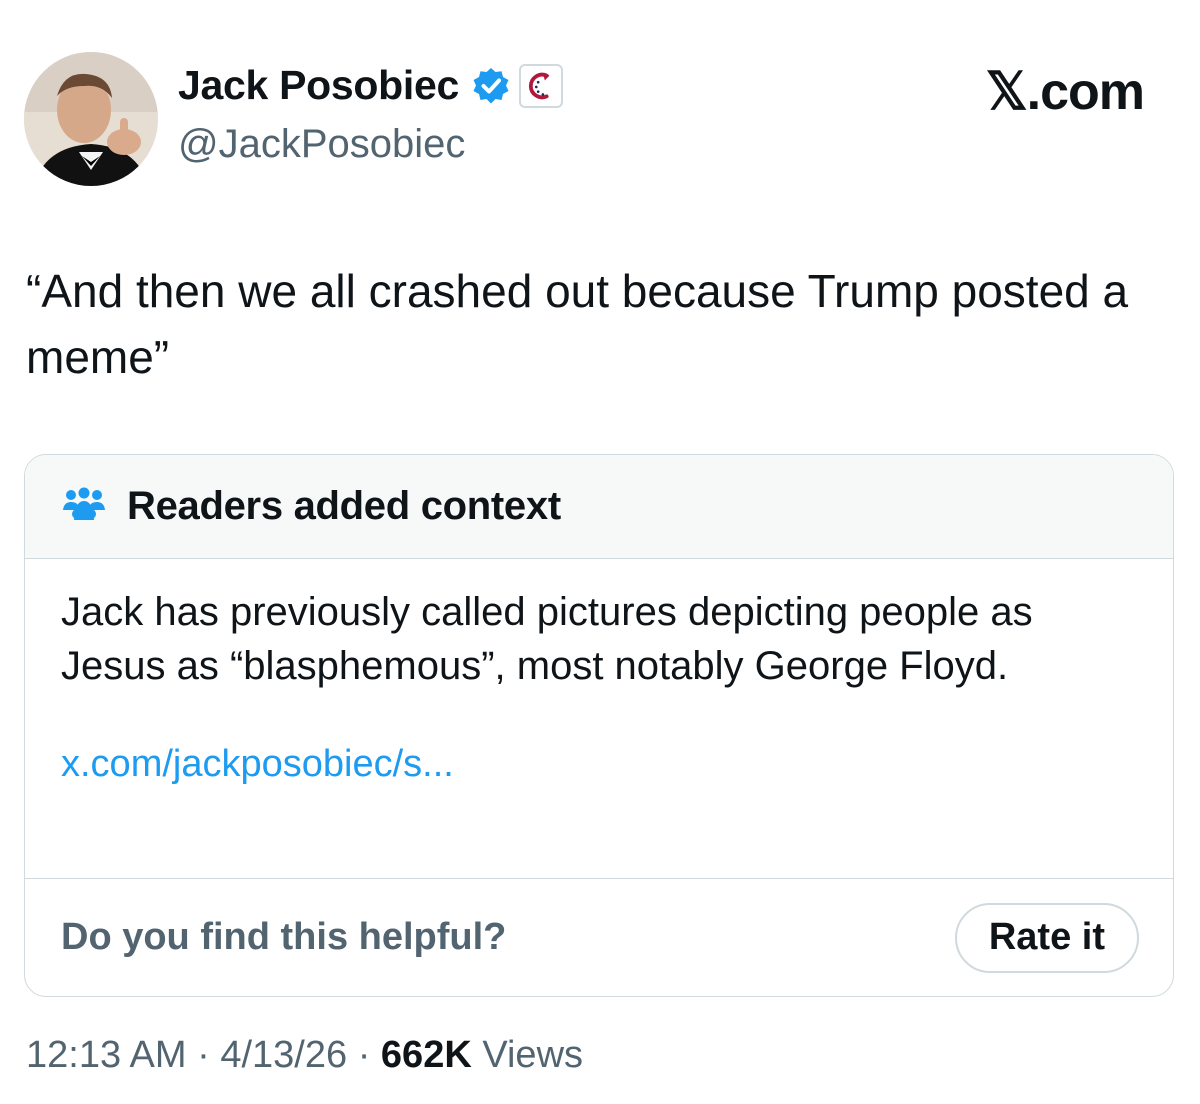 The width and height of the screenshot is (1200, 1104). What do you see at coordinates (599, 507) in the screenshot?
I see `community-note-header: Readers added context` at bounding box center [599, 507].